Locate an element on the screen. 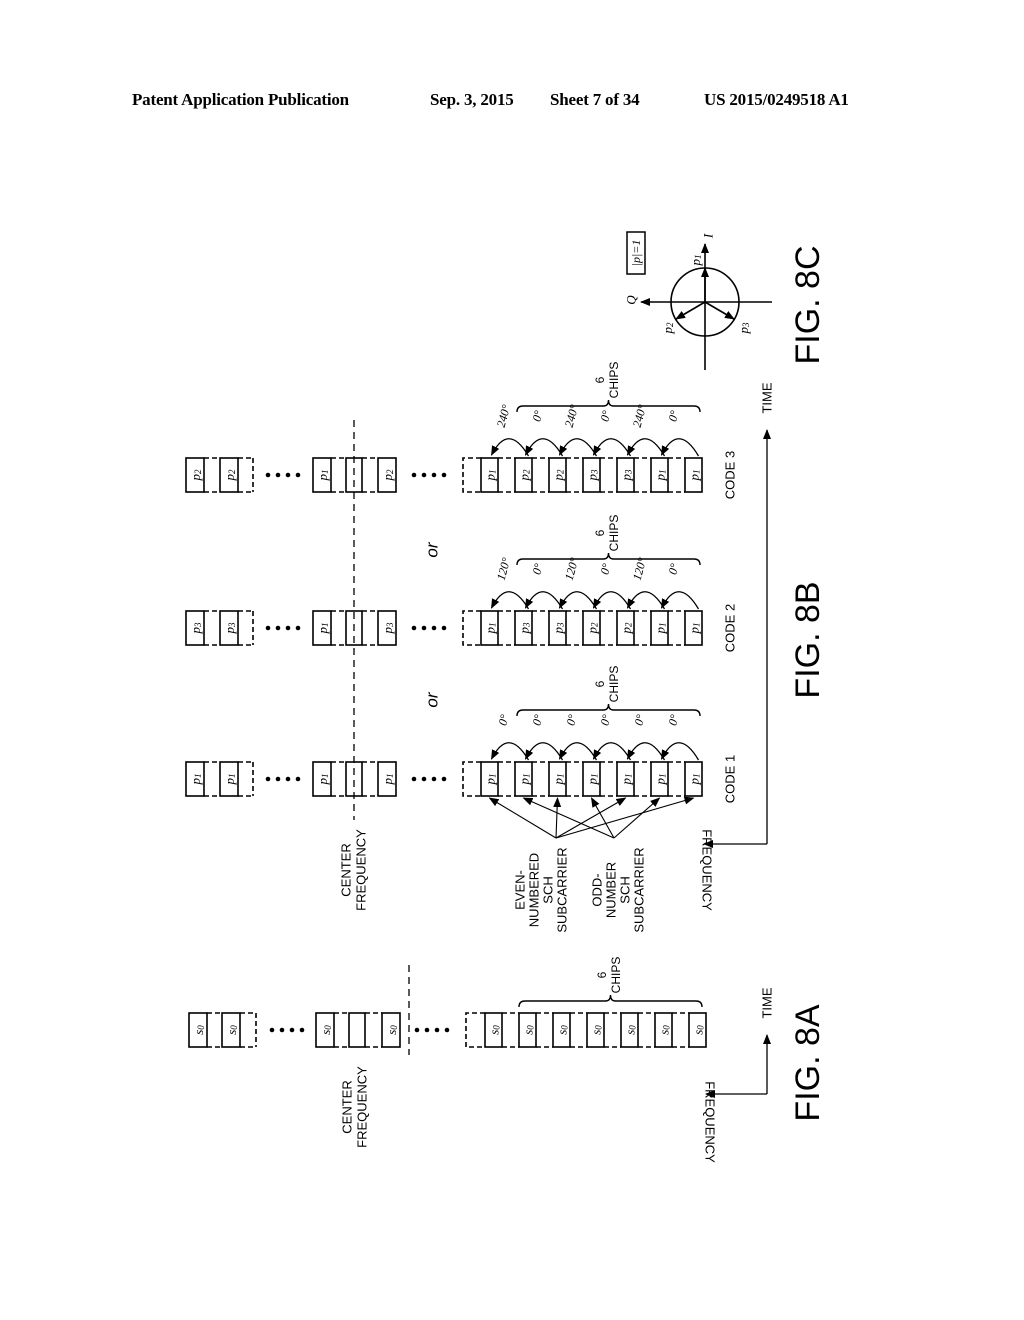  code-label: CODE 1 is located at coordinates (730, 779).